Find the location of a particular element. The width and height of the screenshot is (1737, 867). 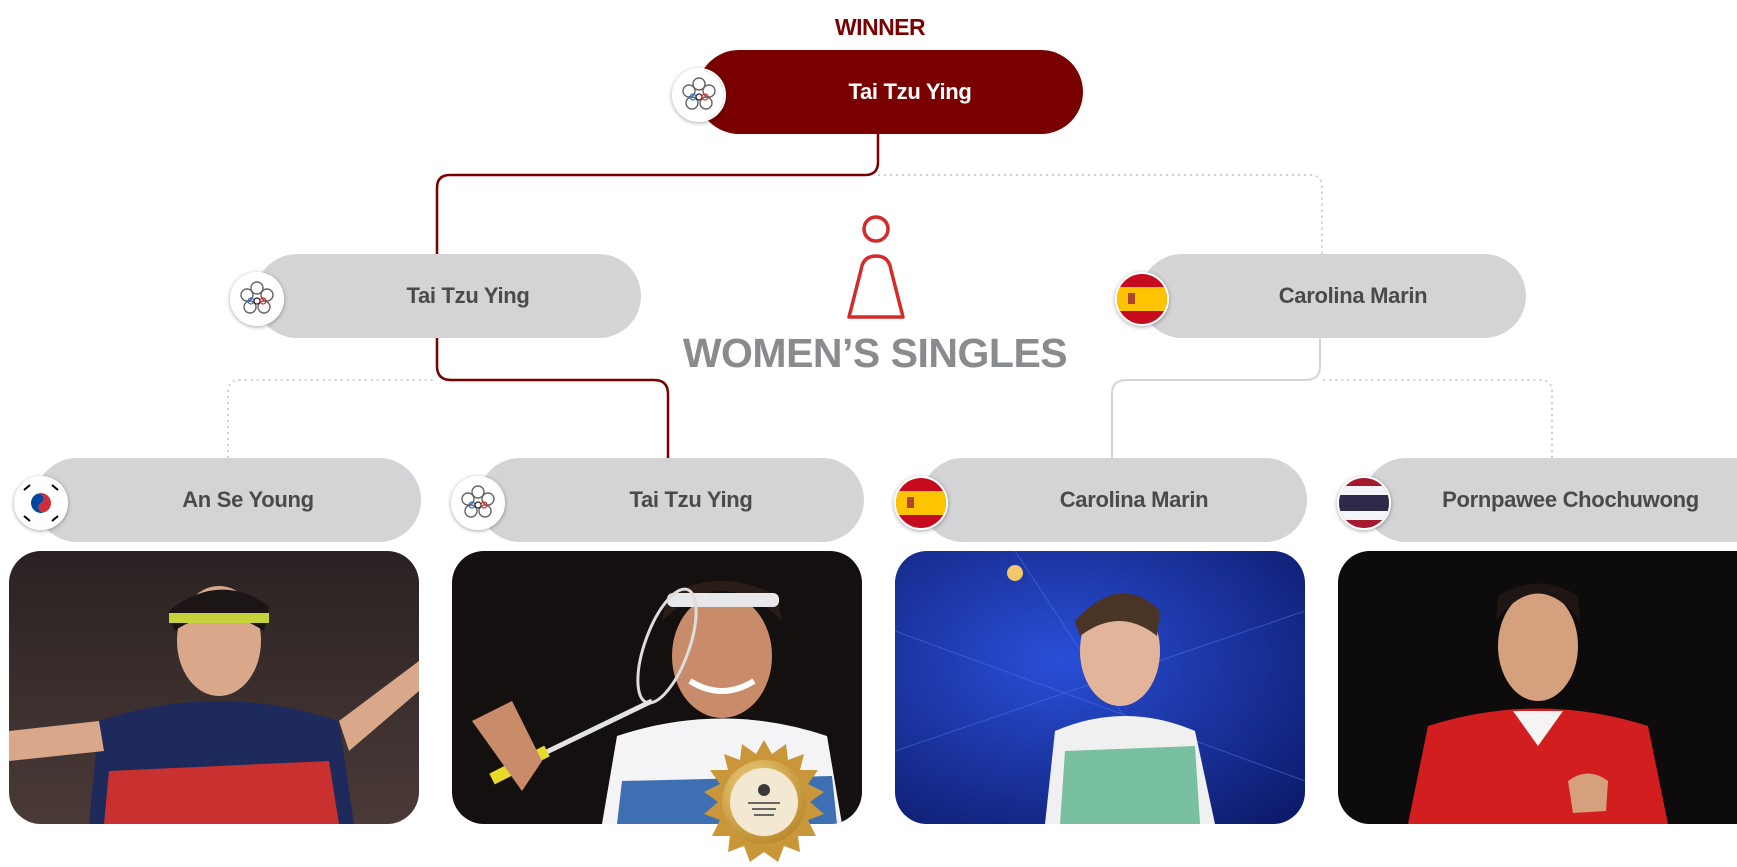

quarterfinal-name-2: Tai Tzu Ying is located at coordinates (691, 499).